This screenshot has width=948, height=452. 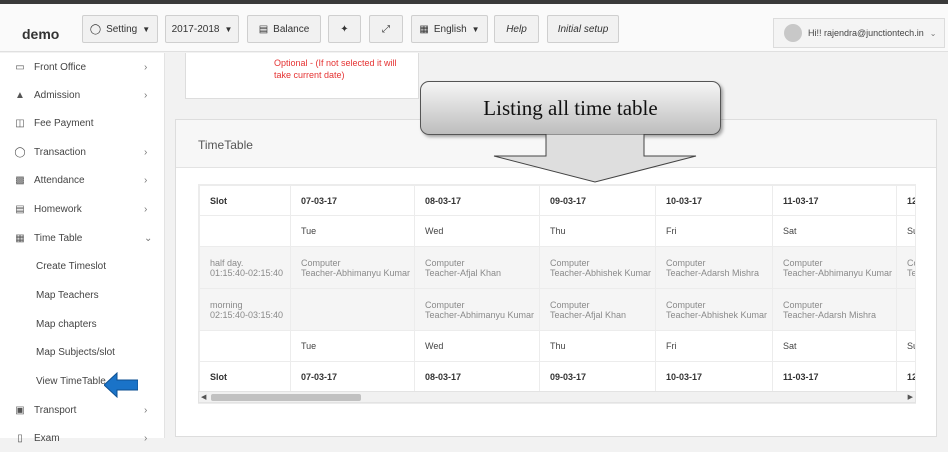 What do you see at coordinates (82, 180) in the screenshot?
I see `sidebar-item-attendance: ▩ Attendance ›` at bounding box center [82, 180].